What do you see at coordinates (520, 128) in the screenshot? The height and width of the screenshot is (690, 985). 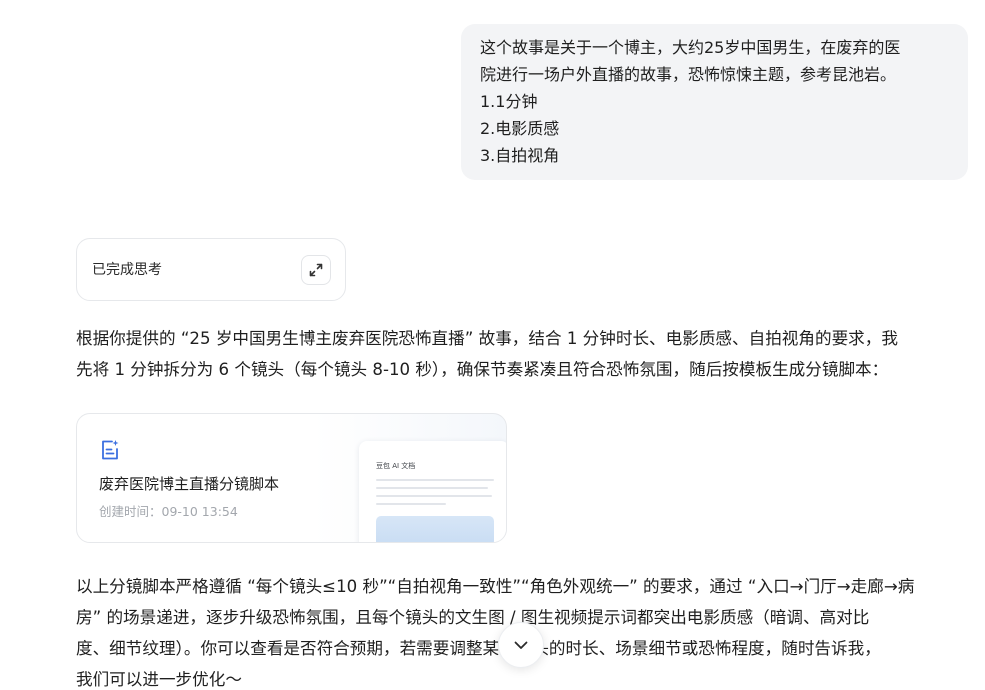 I see `user-message-line: 2.电影质感` at bounding box center [520, 128].